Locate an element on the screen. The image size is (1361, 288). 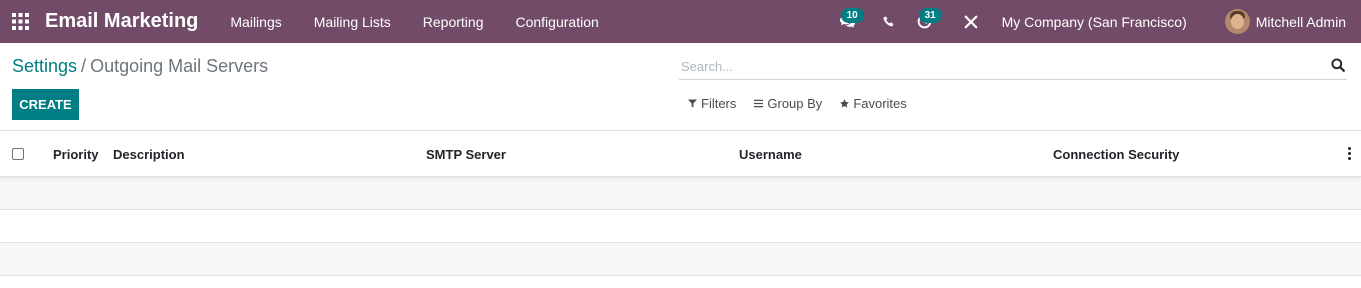
search-options: Filters Group By Favorites is located at coordinates (806, 103).